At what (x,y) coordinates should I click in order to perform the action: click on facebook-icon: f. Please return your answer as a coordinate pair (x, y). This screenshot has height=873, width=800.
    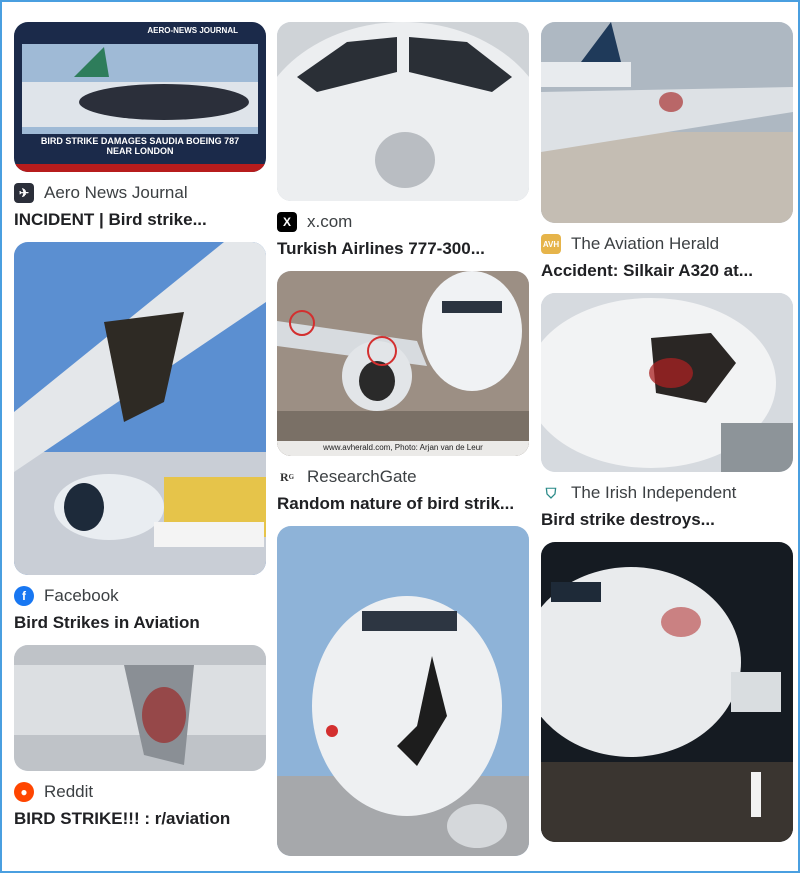
    Looking at the image, I should click on (24, 596).